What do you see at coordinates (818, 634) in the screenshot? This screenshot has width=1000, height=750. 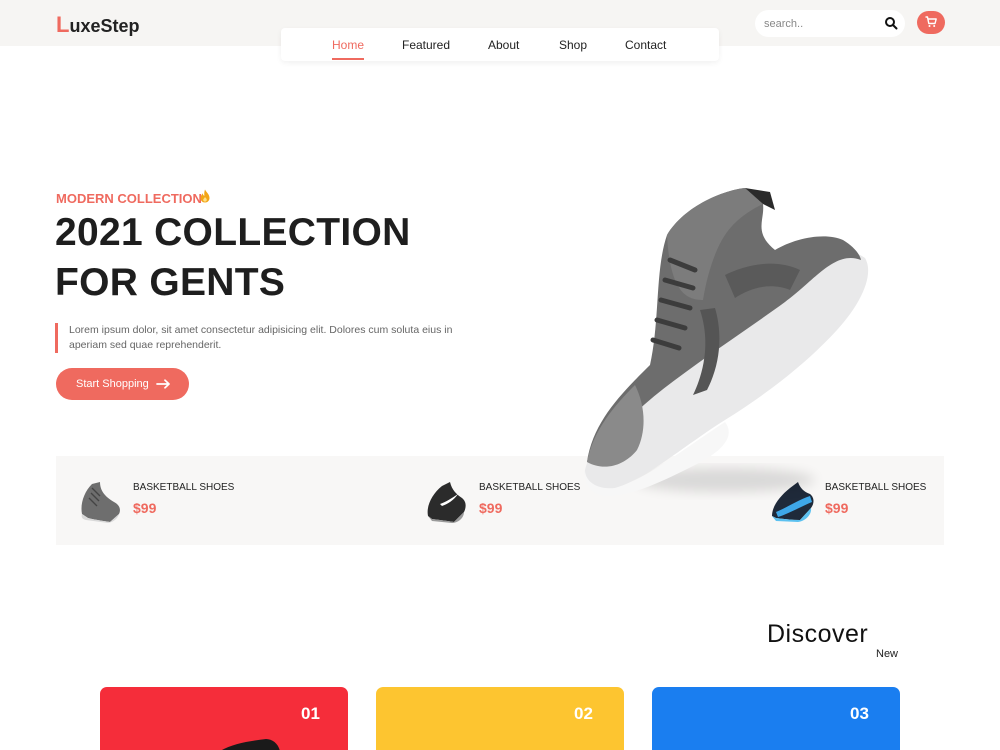 I see `discover-heading: Discover` at bounding box center [818, 634].